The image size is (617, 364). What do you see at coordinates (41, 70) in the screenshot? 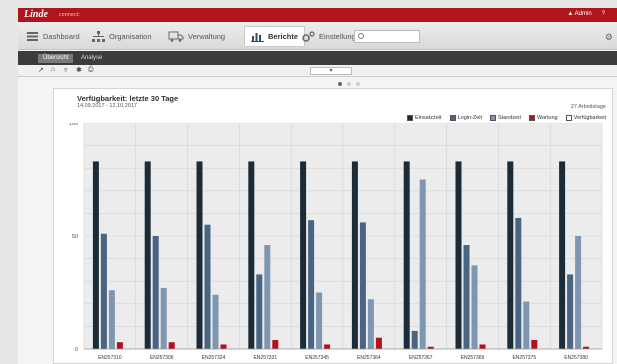
I see `expand-icon: ↗` at bounding box center [41, 70].